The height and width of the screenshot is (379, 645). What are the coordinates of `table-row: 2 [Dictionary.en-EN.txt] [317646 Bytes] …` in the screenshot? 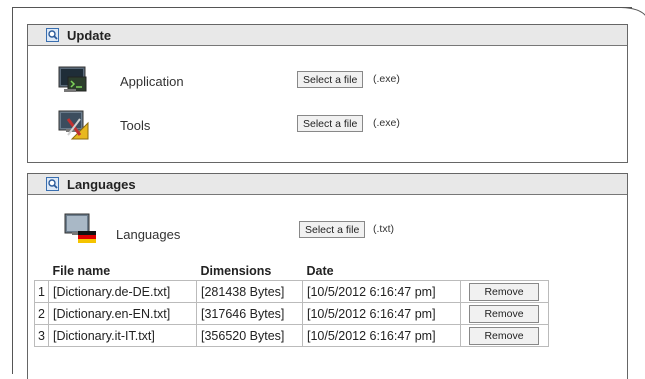 It's located at (291, 313).